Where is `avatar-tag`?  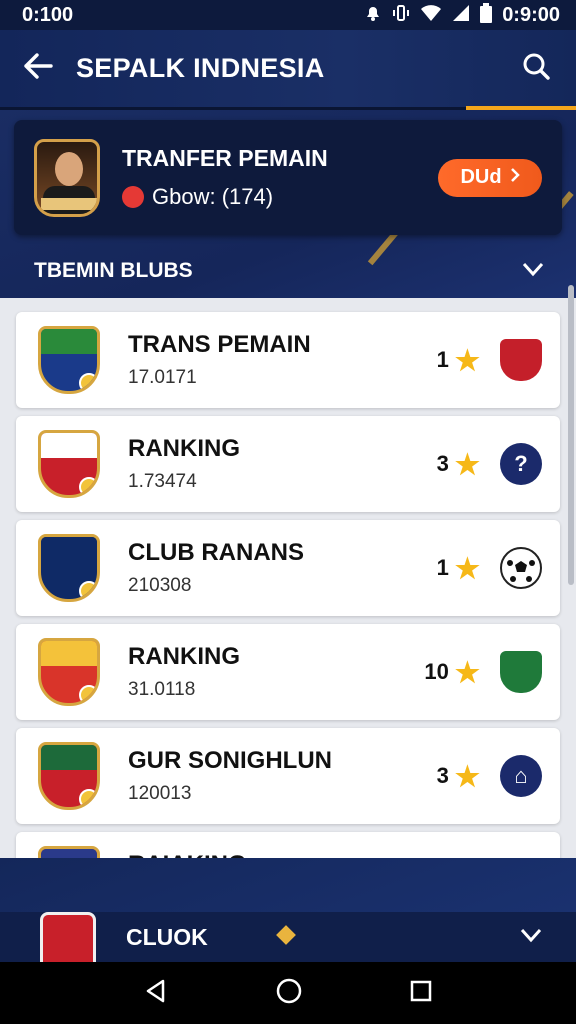 avatar-tag is located at coordinates (69, 203).